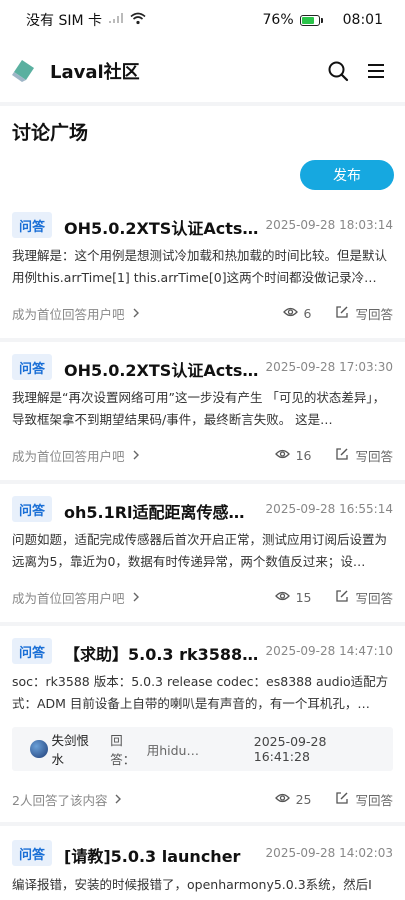 The image size is (405, 900). Describe the element at coordinates (338, 71) in the screenshot. I see `search-icon` at that location.